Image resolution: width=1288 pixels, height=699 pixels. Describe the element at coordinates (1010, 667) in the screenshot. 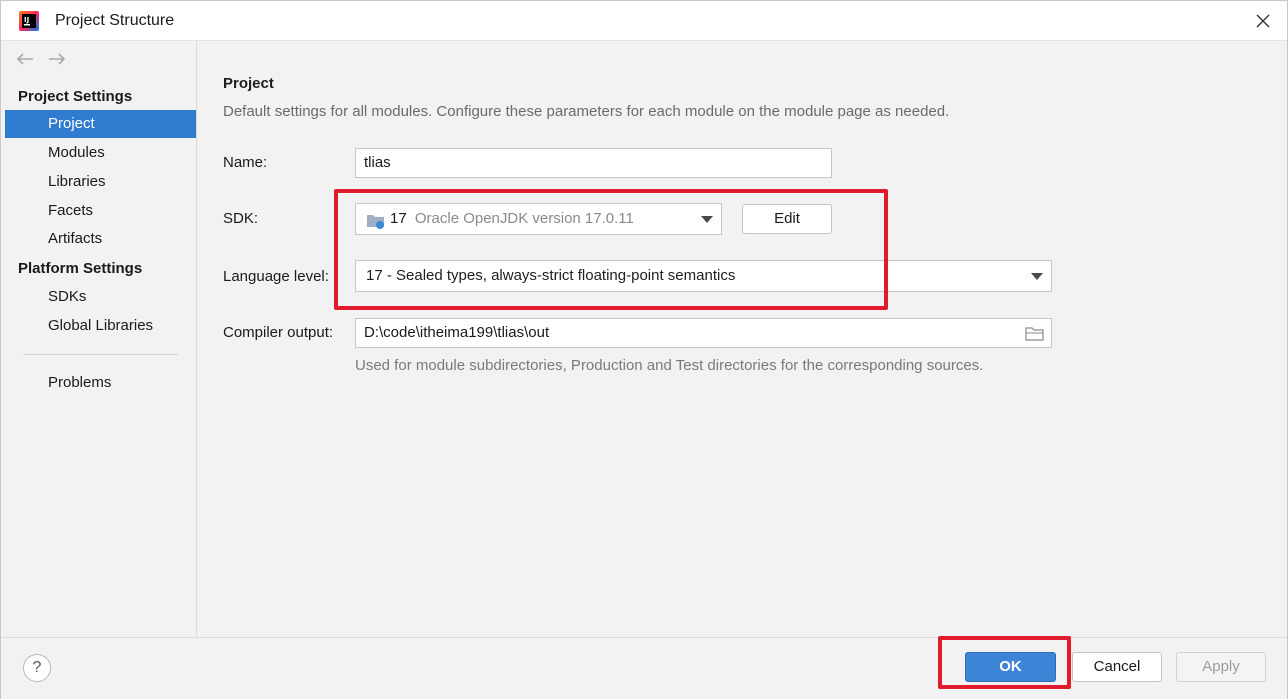

I see `ok-button: OK` at that location.